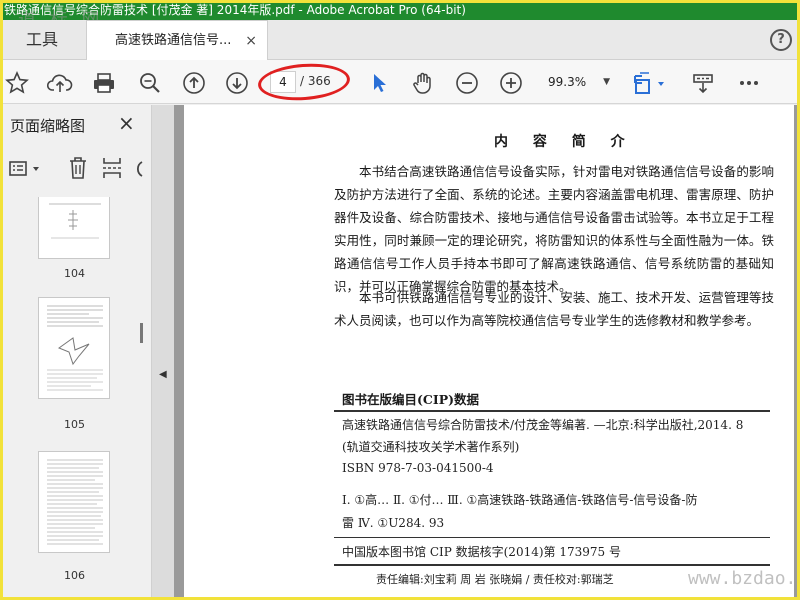  Describe the element at coordinates (781, 40) in the screenshot. I see `help-icon: ?` at that location.